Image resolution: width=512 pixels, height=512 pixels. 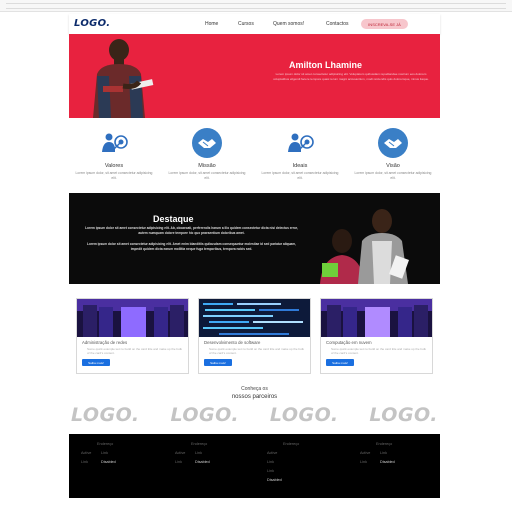 I want to click on card-title: Desenvolvimento de software, so click(x=232, y=342).